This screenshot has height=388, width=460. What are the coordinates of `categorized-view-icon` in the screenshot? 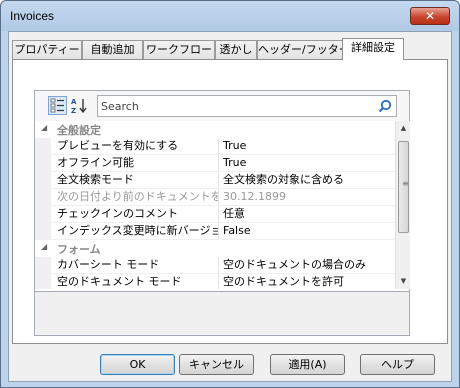 It's located at (57, 105).